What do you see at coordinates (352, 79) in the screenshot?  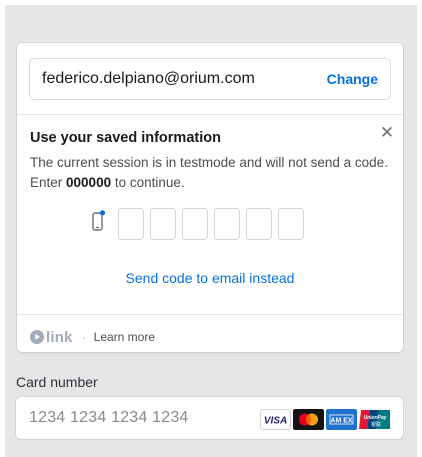 I see `change-email-button: Change` at bounding box center [352, 79].